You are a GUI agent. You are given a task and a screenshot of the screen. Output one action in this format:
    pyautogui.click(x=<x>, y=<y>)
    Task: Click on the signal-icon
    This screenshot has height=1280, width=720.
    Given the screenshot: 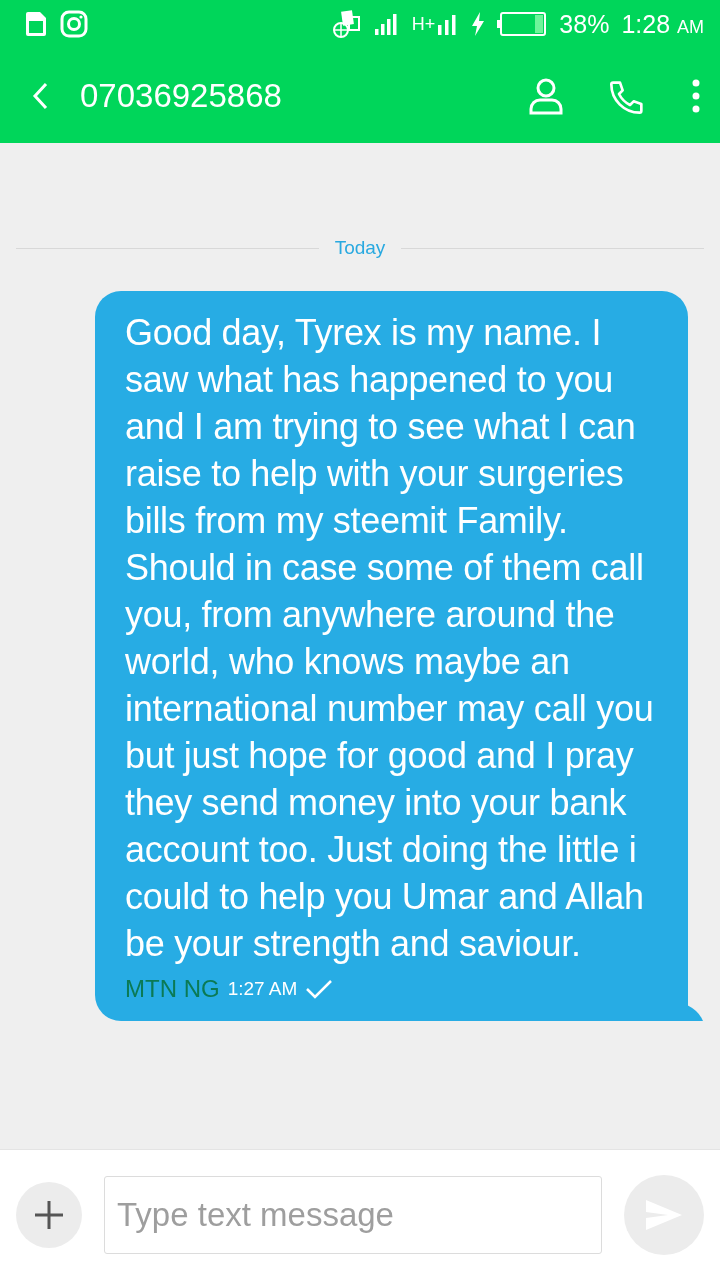 What is the action you would take?
    pyautogui.click(x=386, y=24)
    